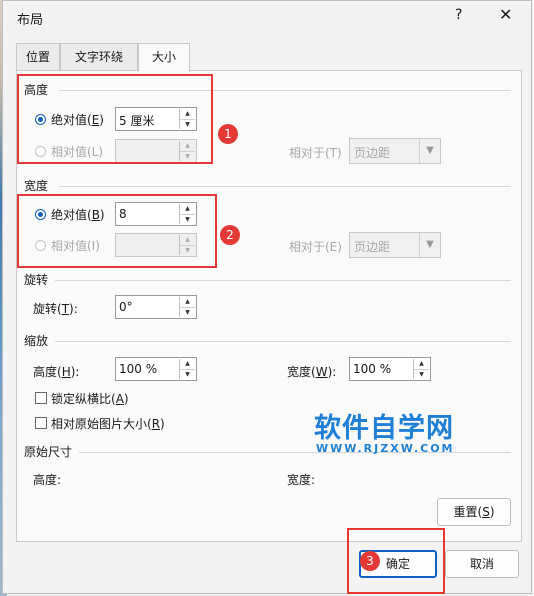 This screenshot has height=596, width=534. Describe the element at coordinates (47, 309) in the screenshot. I see `rotate-label-text: 旋转(` at that location.